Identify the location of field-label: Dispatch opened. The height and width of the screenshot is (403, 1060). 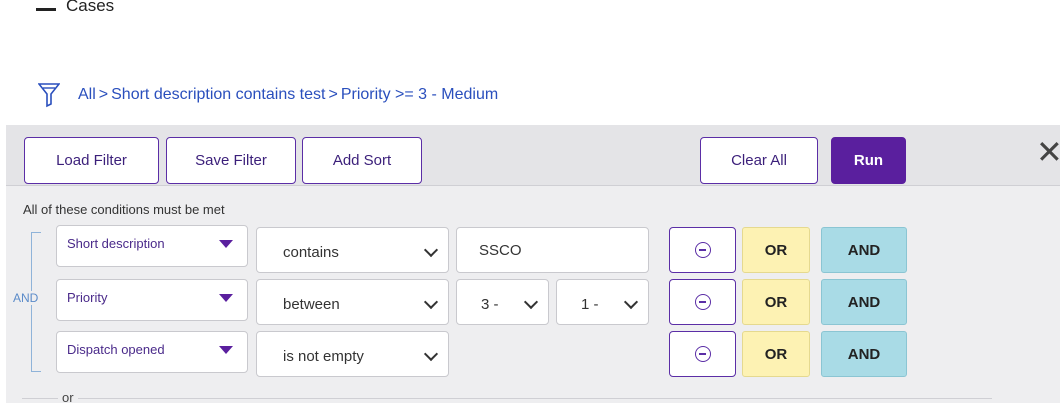
(116, 349).